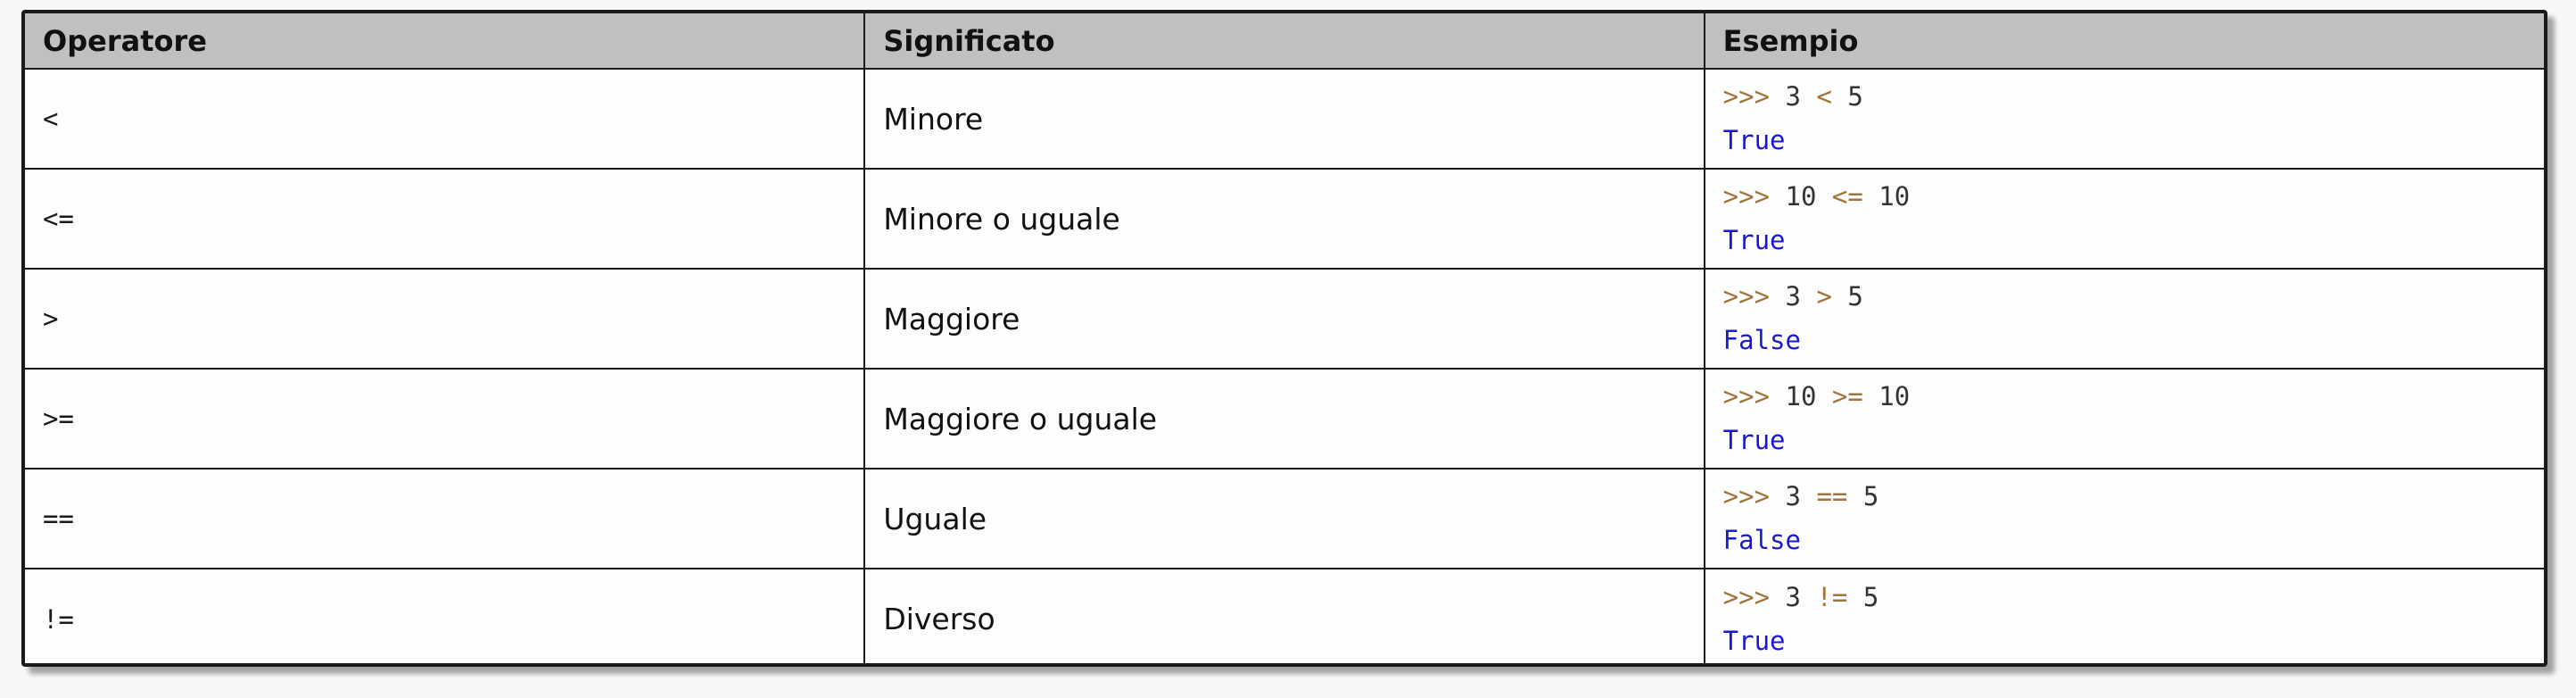 This screenshot has height=698, width=2576. Describe the element at coordinates (1832, 596) in the screenshot. I see `operator-symbol: !=` at that location.